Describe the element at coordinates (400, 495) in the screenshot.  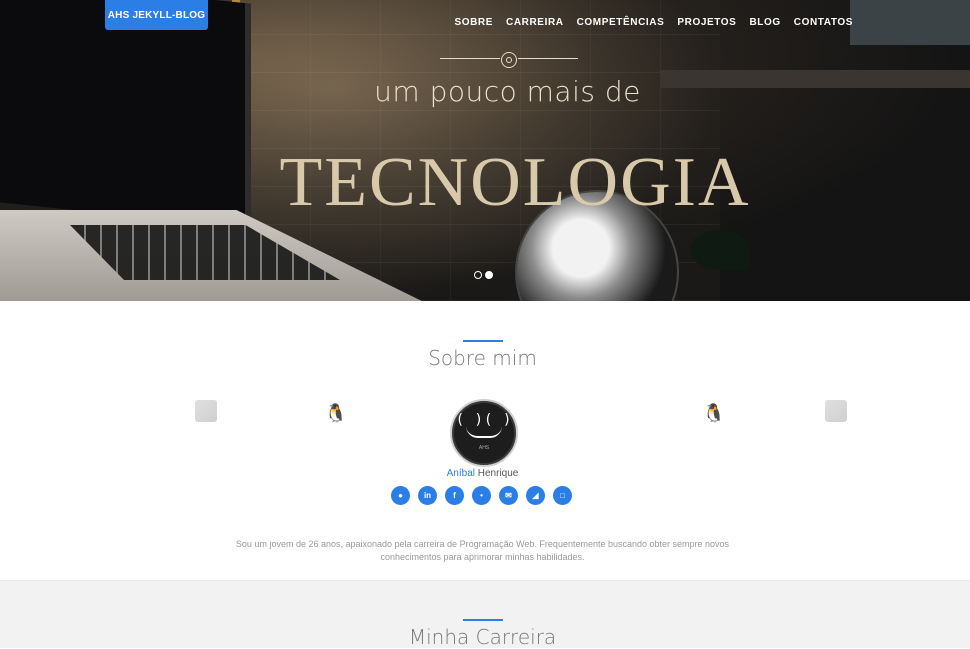
I see `github-icon: ●` at that location.